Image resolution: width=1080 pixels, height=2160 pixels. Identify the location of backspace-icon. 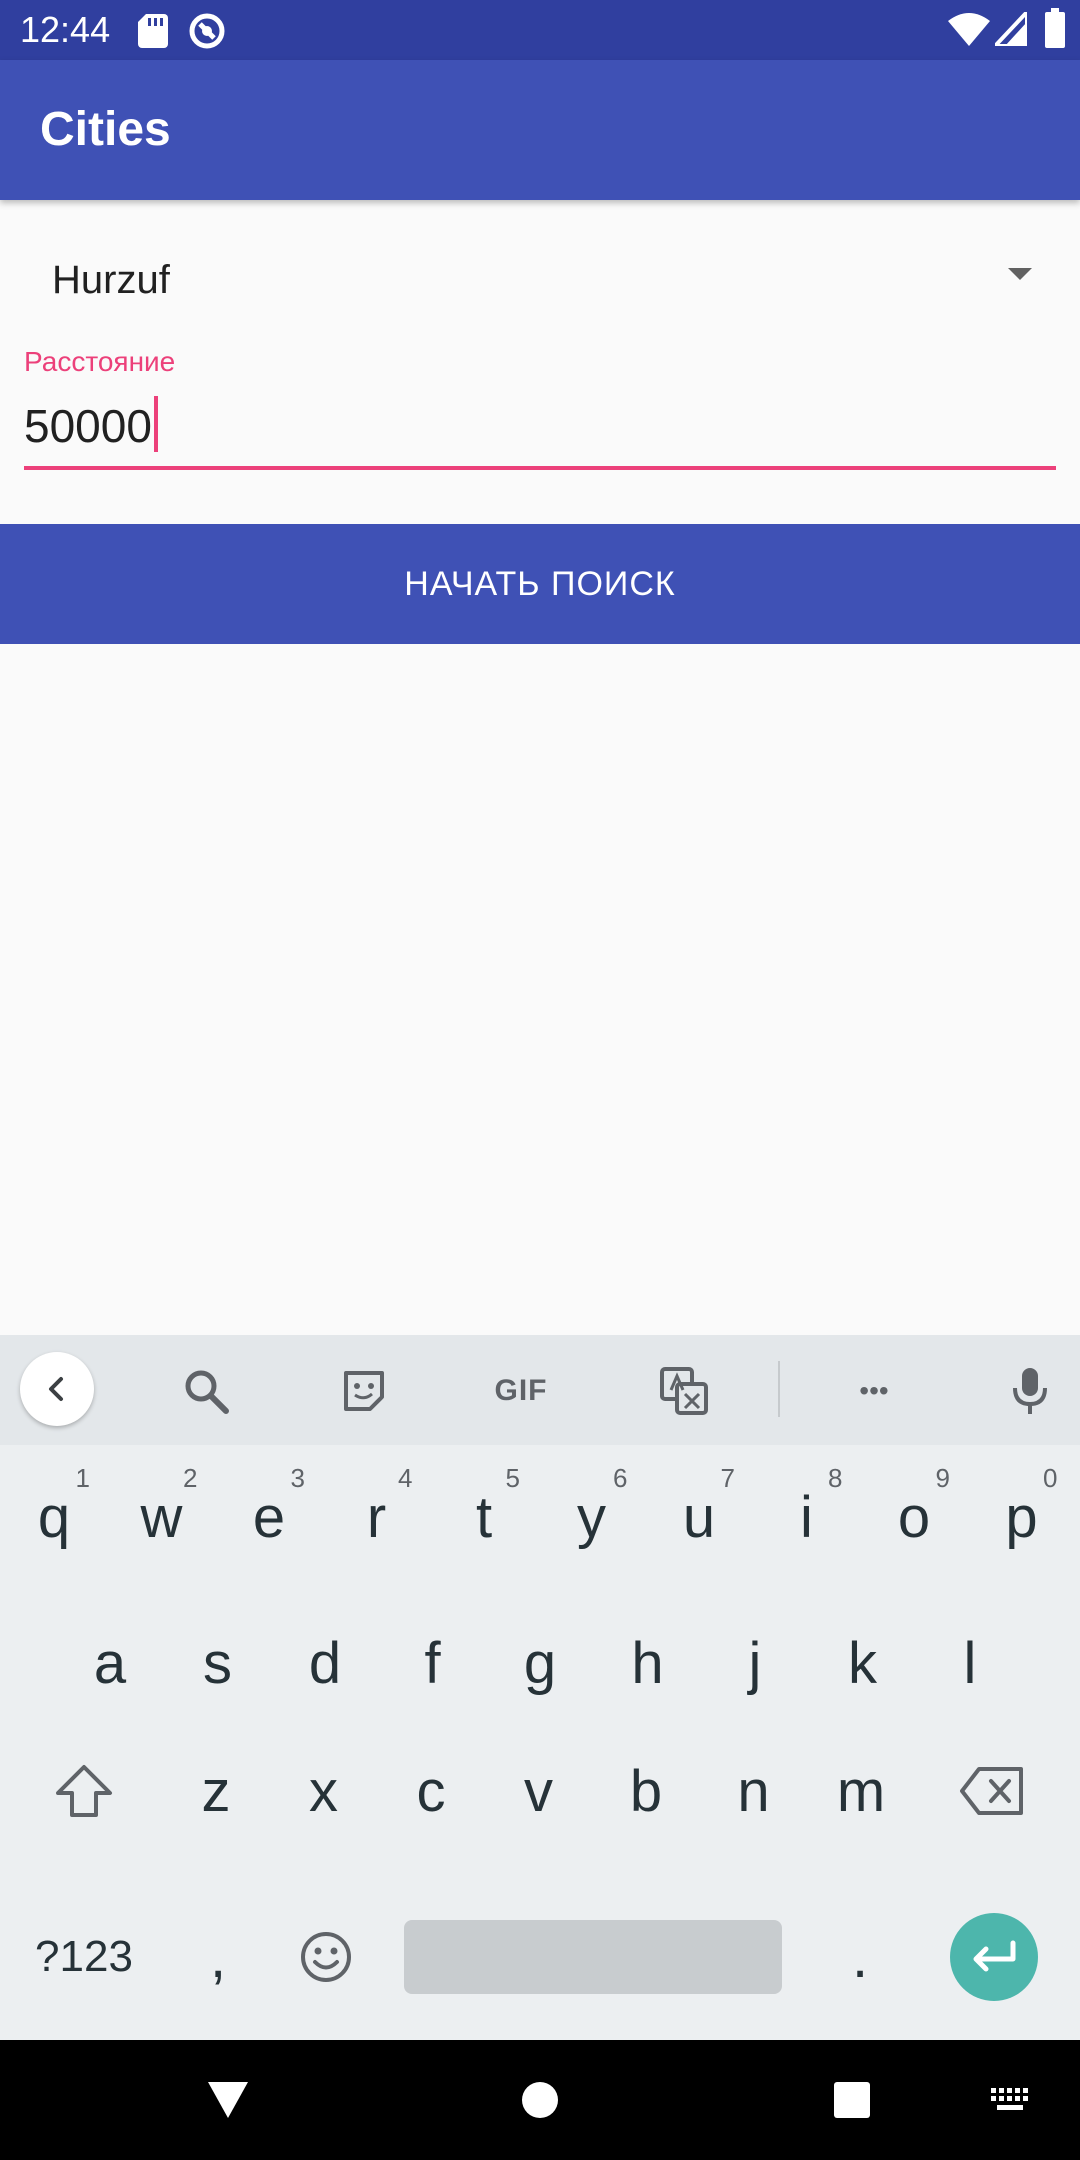
(991, 1791).